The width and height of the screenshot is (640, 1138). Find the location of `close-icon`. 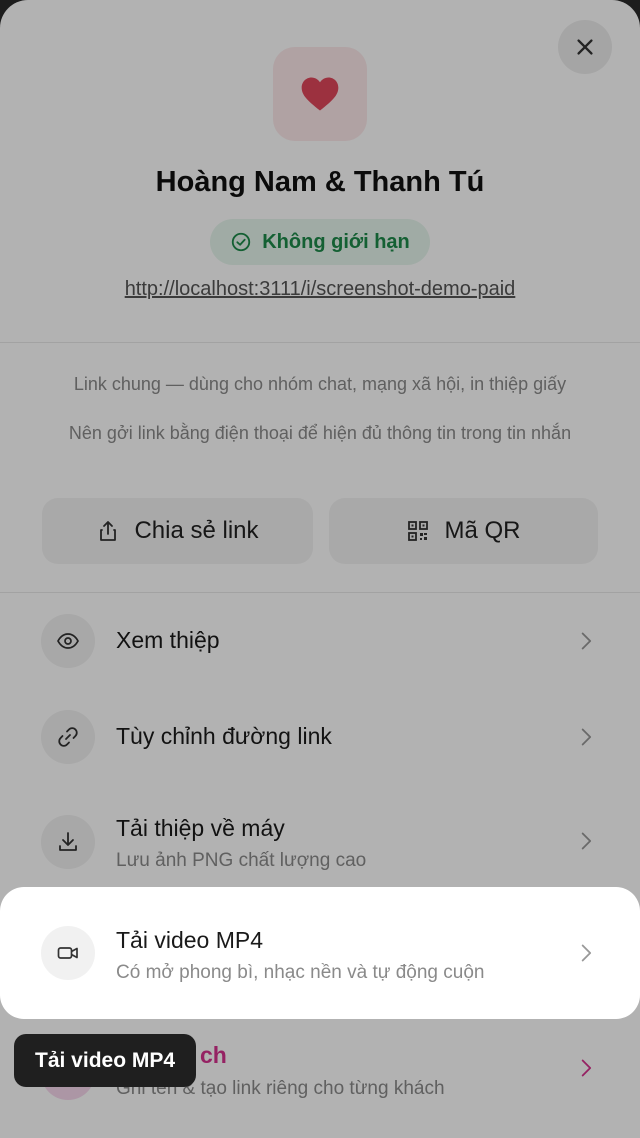

close-icon is located at coordinates (585, 47).